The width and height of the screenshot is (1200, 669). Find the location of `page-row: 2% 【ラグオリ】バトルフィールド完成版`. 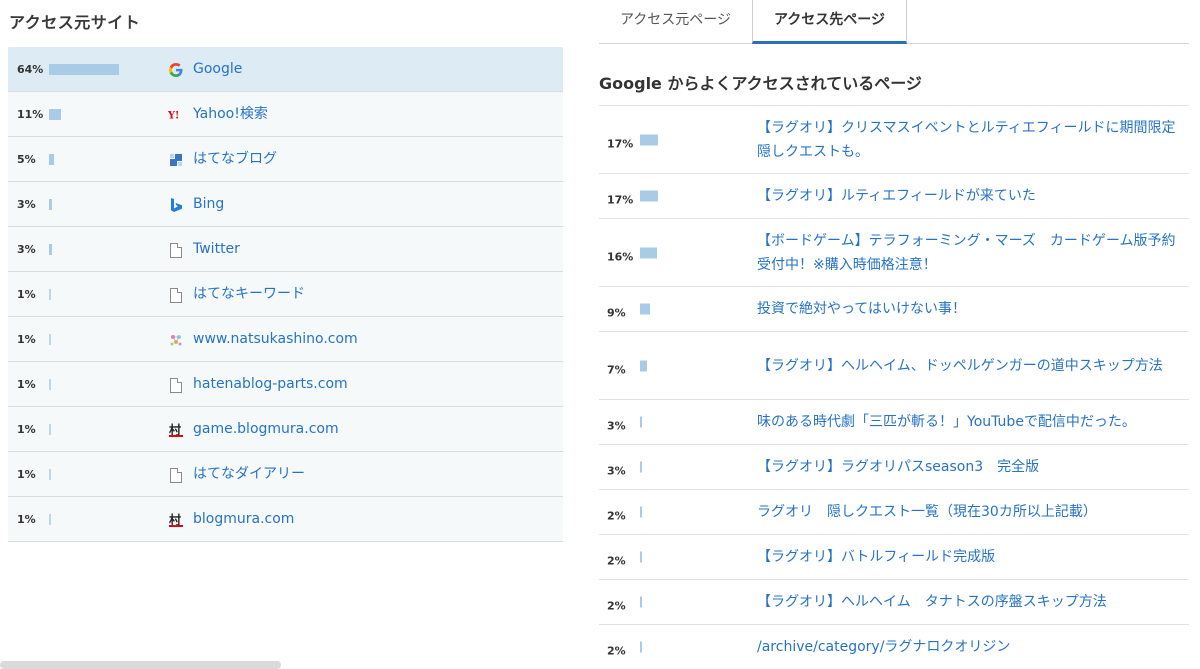

page-row: 2% 【ラグオリ】バトルフィールド完成版 is located at coordinates (894, 557).